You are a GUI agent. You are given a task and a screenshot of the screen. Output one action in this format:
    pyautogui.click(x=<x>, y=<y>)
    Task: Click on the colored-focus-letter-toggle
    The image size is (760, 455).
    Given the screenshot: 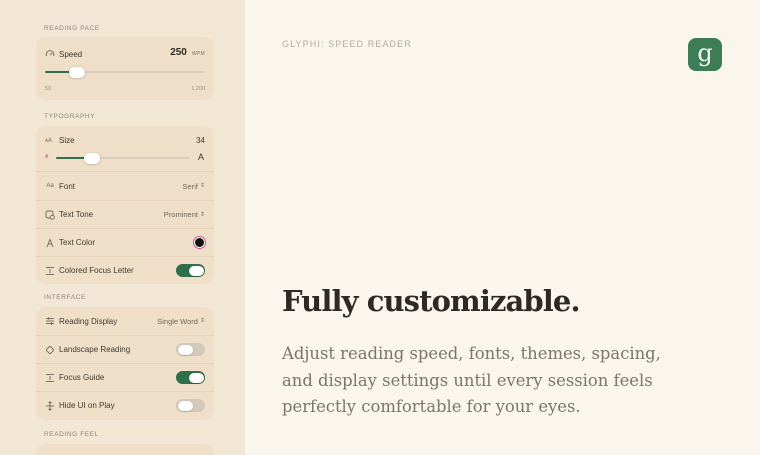 What is the action you would take?
    pyautogui.click(x=190, y=270)
    